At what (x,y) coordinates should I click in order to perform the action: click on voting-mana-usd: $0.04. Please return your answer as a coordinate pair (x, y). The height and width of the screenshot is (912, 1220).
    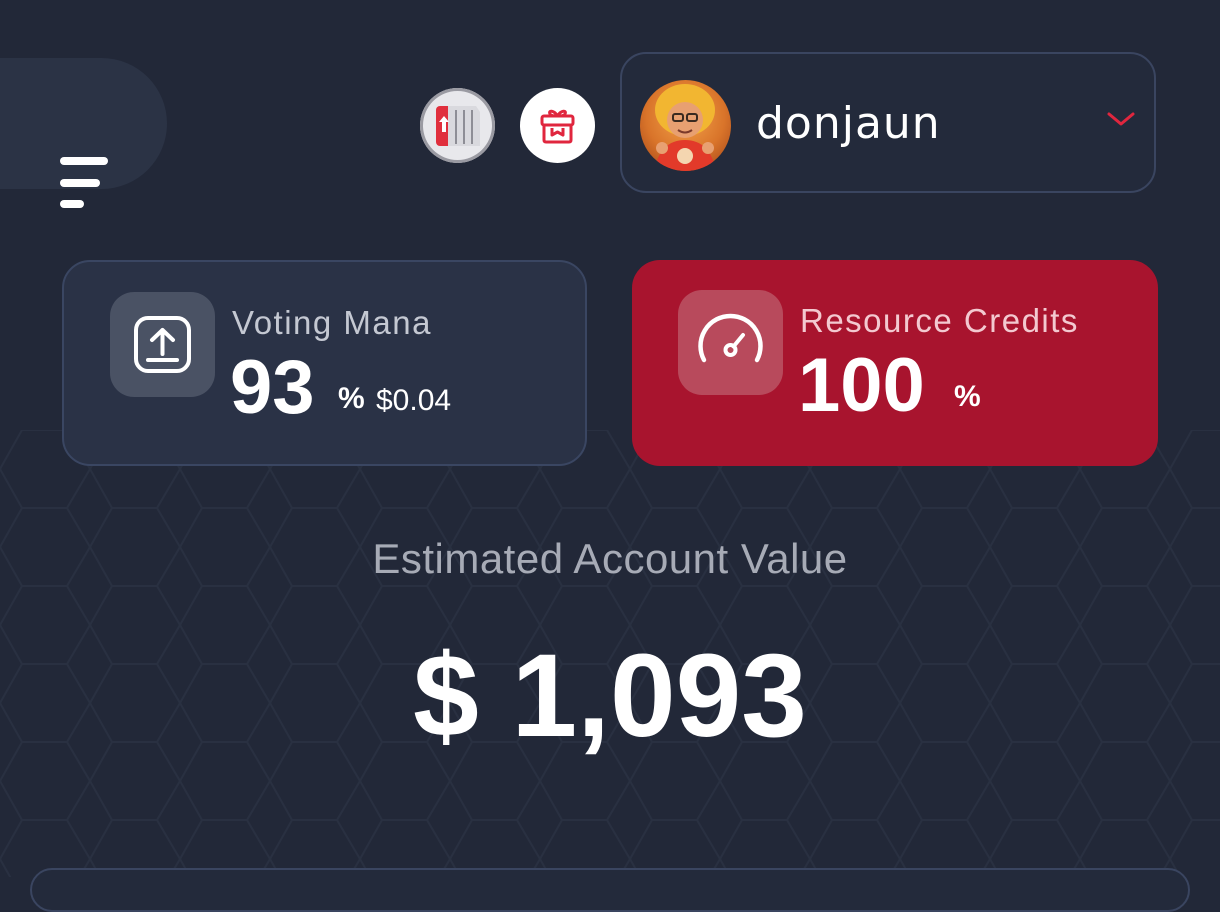
    Looking at the image, I should click on (414, 400).